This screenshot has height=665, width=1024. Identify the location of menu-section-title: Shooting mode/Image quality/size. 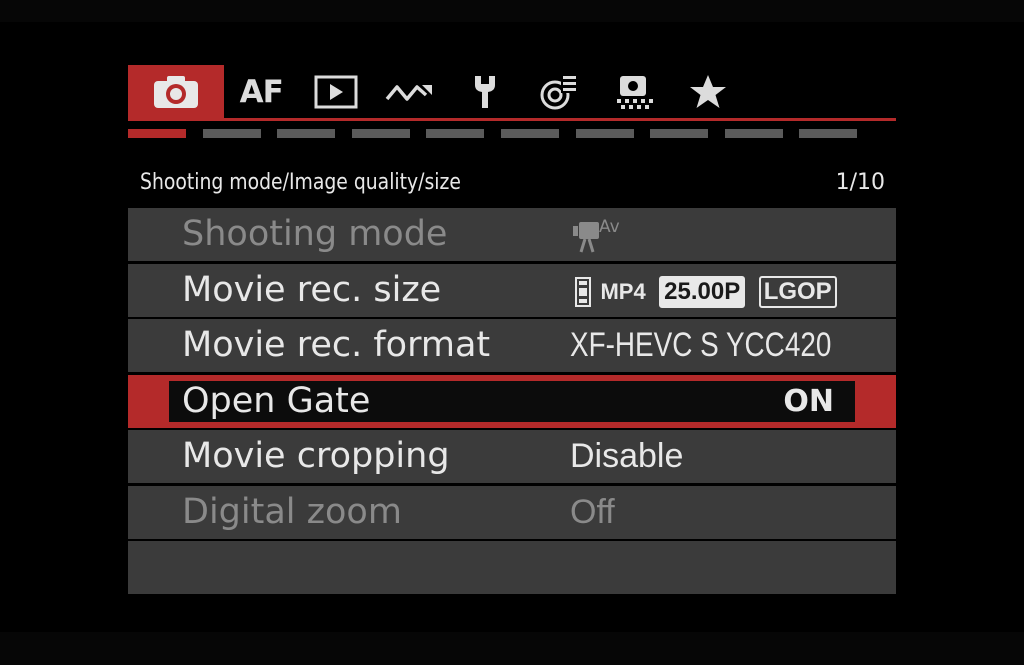
(300, 182).